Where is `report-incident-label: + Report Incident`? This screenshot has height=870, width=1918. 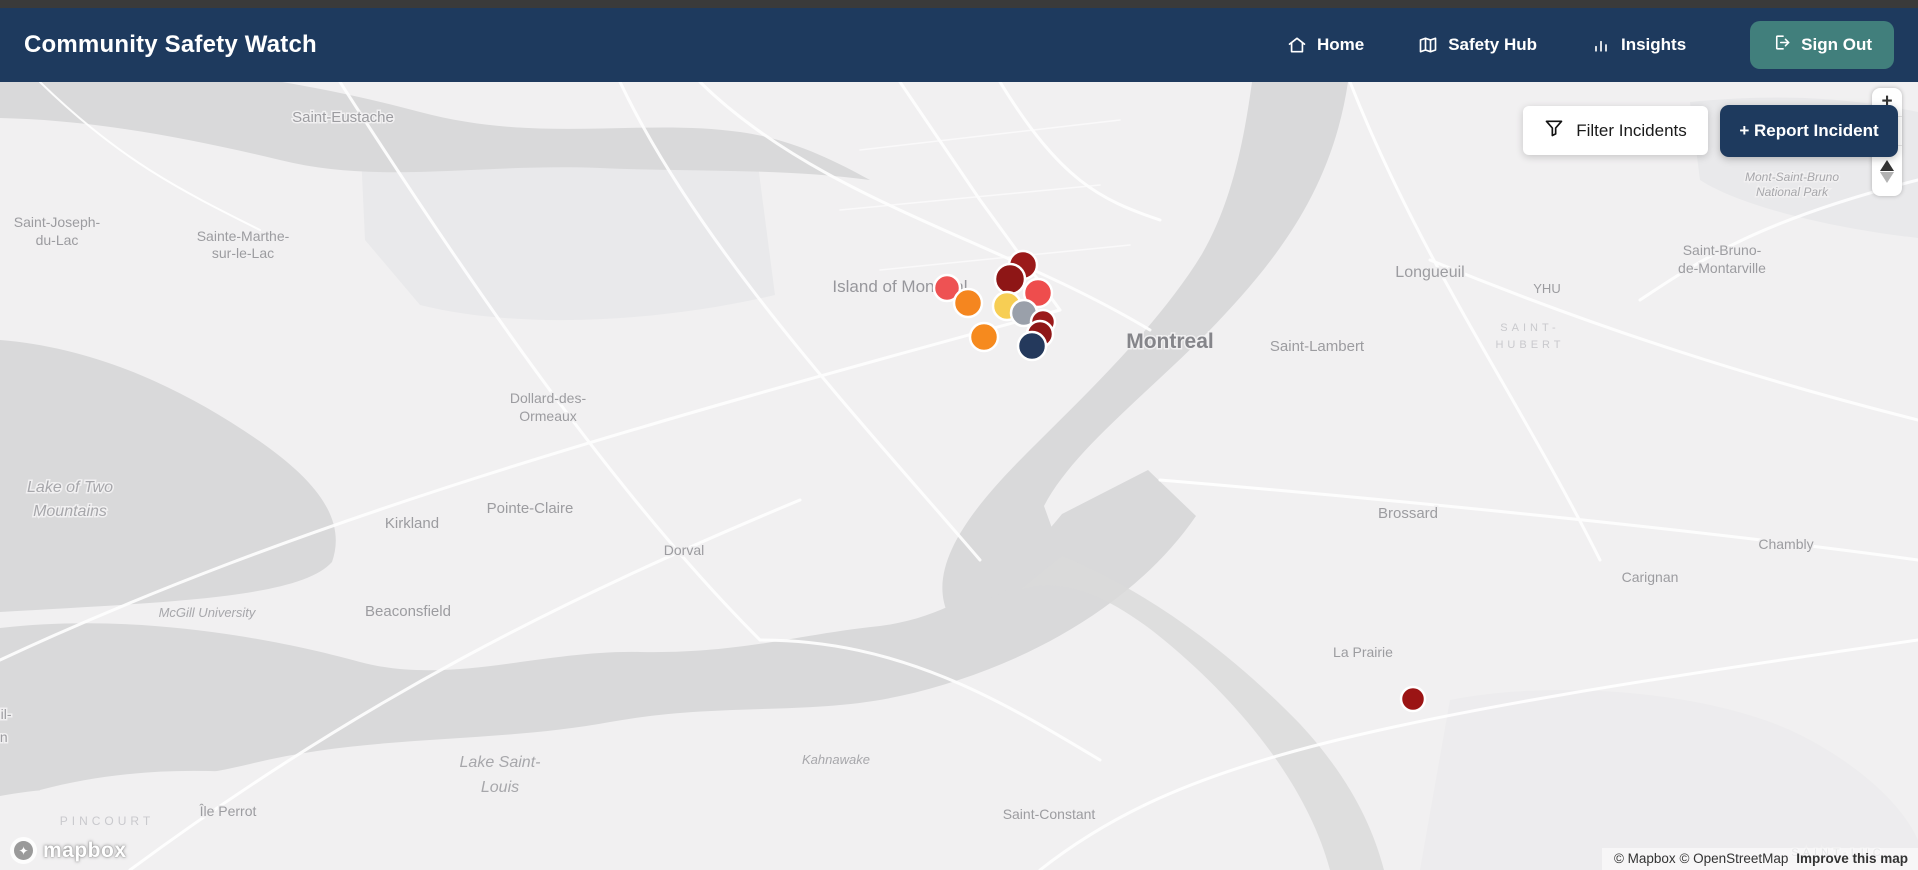 report-incident-label: + Report Incident is located at coordinates (1809, 130).